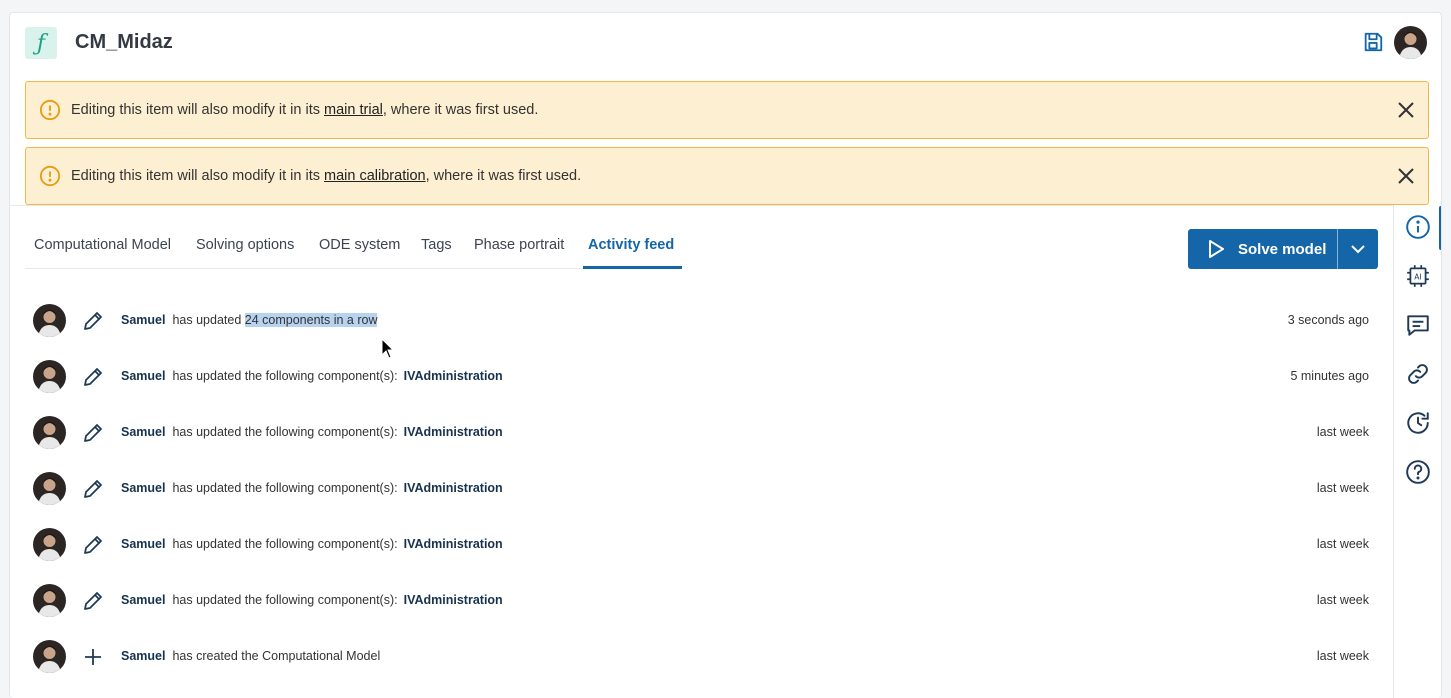 The image size is (1451, 698). Describe the element at coordinates (631, 245) in the screenshot. I see `tab-activity-feed: Activity feed` at that location.